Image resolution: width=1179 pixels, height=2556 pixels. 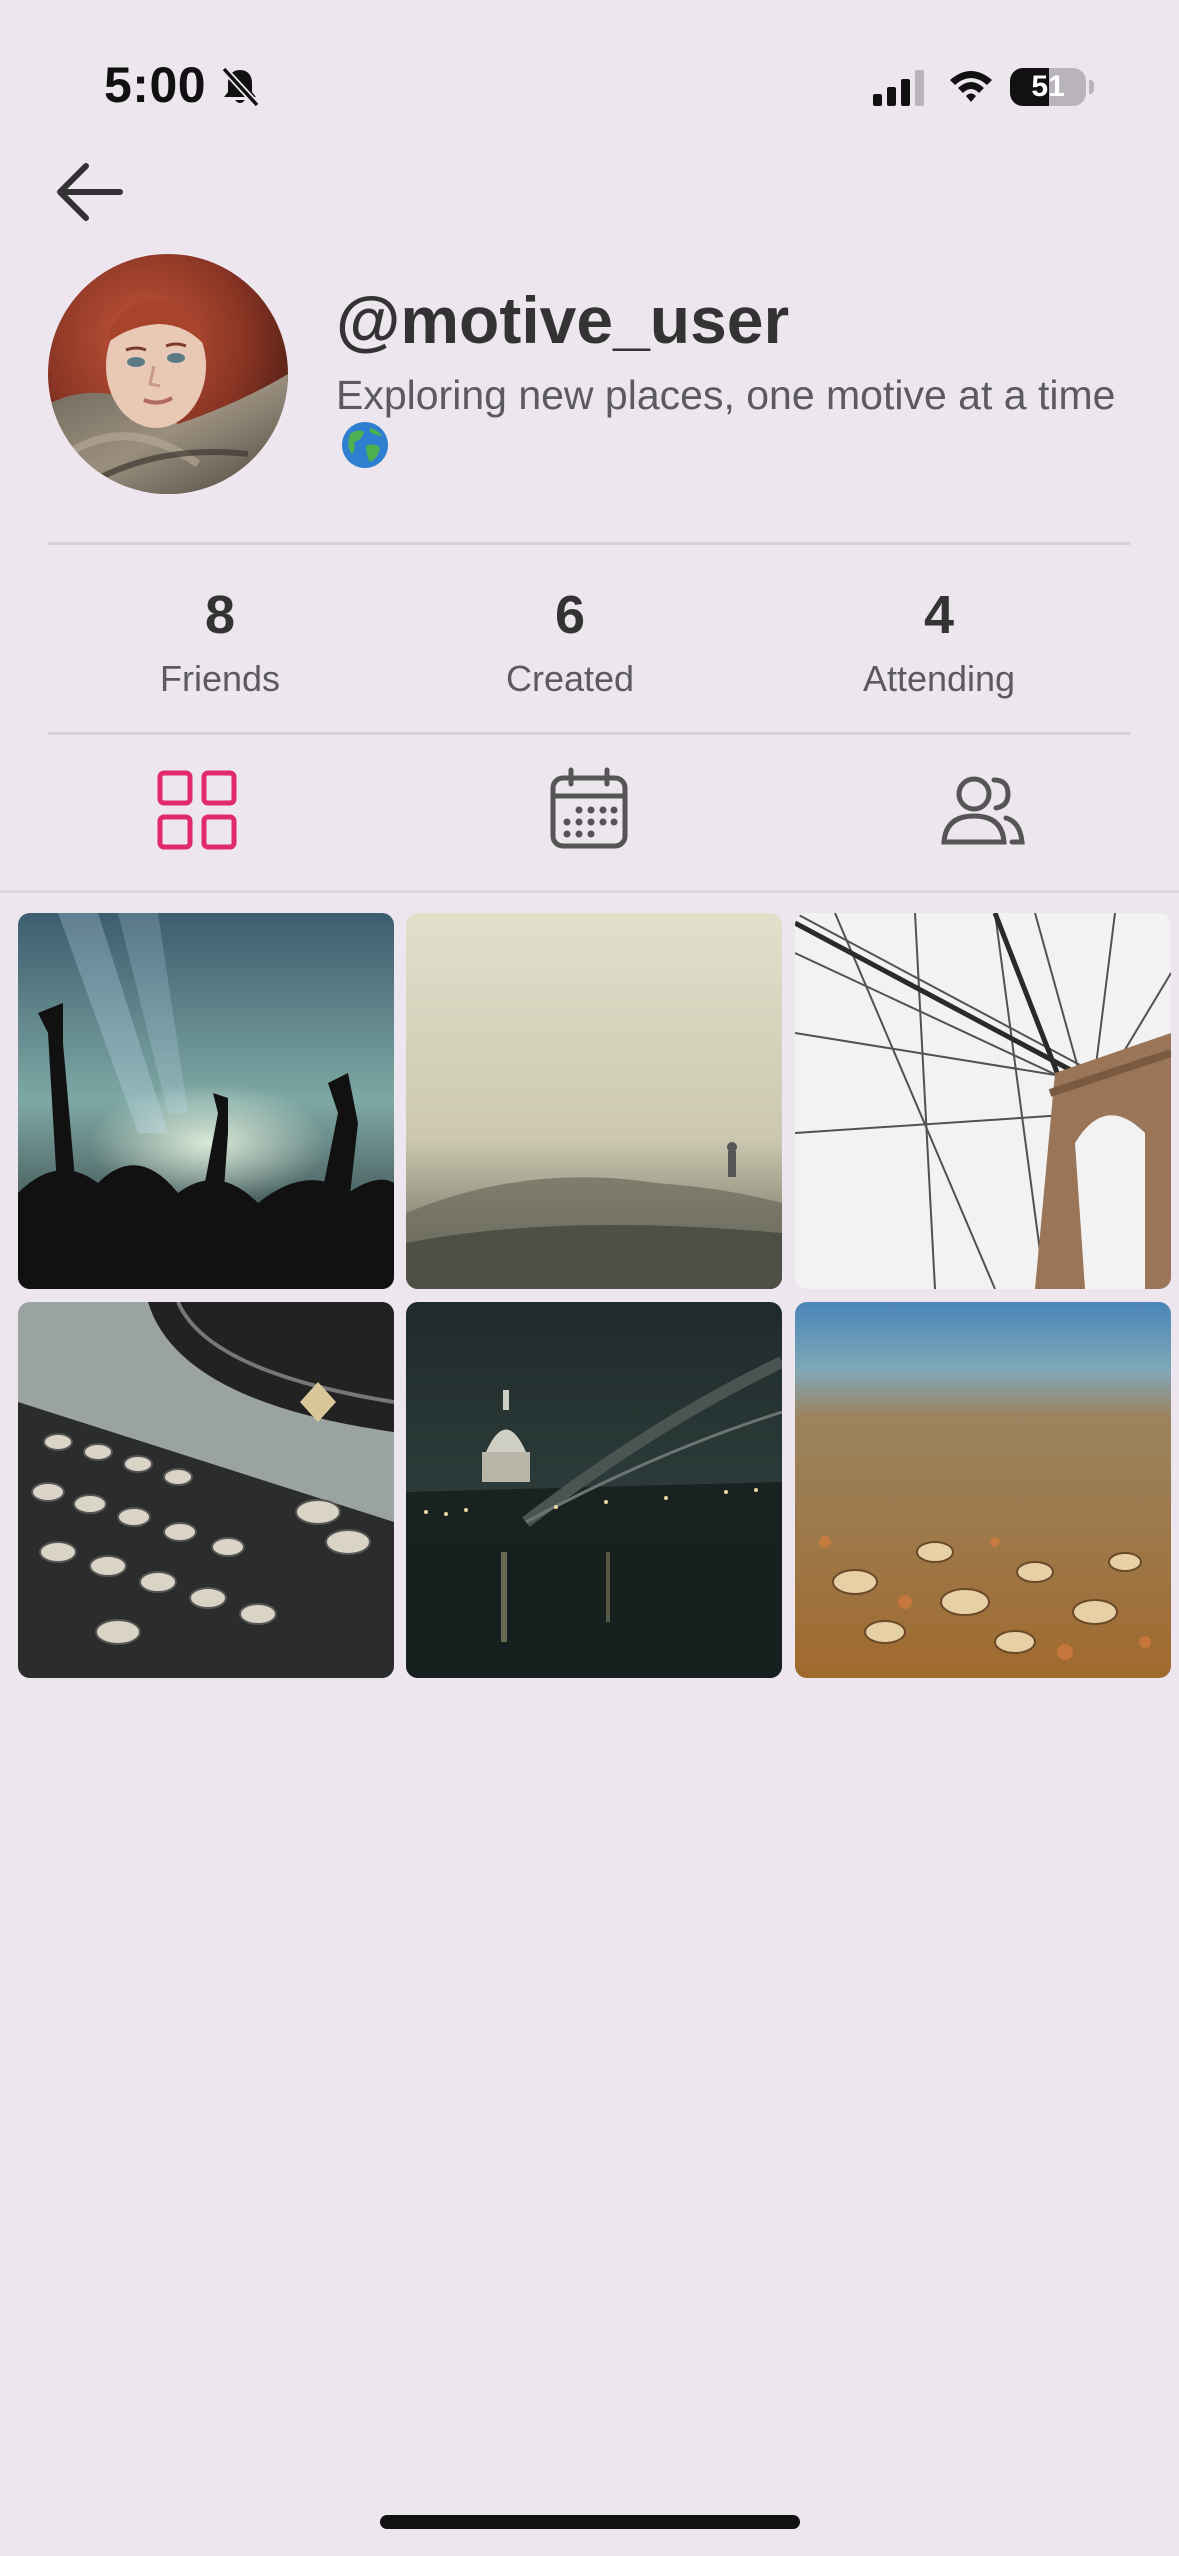 I want to click on stat-created: 6 Created, so click(x=570, y=642).